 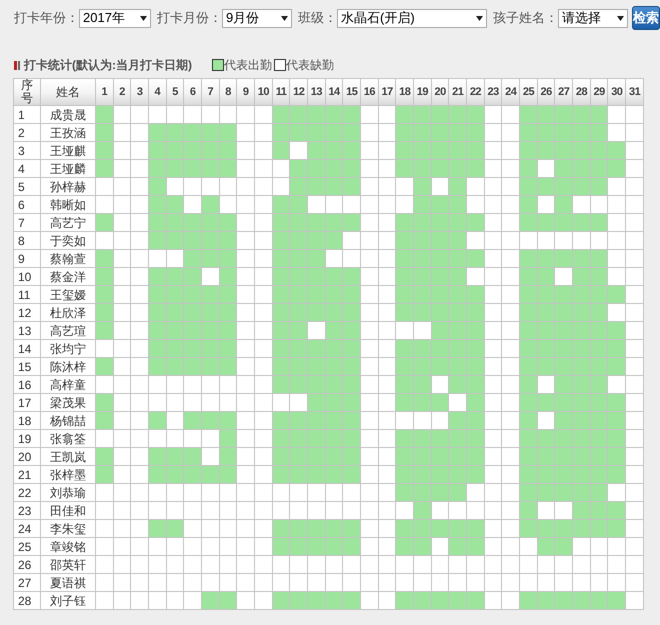 I want to click on dropdown-field: 水晶石(开启), so click(x=412, y=18).